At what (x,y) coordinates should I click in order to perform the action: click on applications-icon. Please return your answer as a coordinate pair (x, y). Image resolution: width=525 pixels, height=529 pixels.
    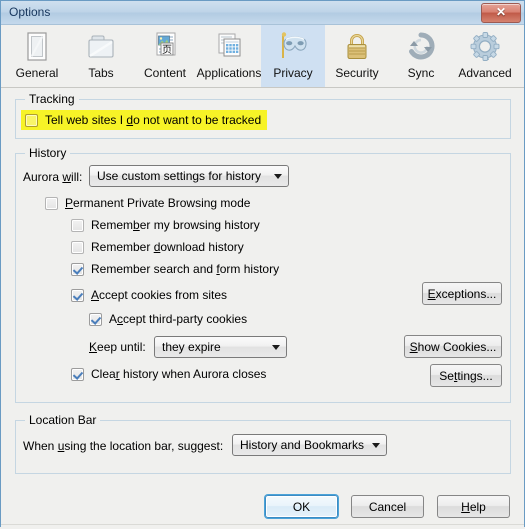
    Looking at the image, I should click on (229, 47).